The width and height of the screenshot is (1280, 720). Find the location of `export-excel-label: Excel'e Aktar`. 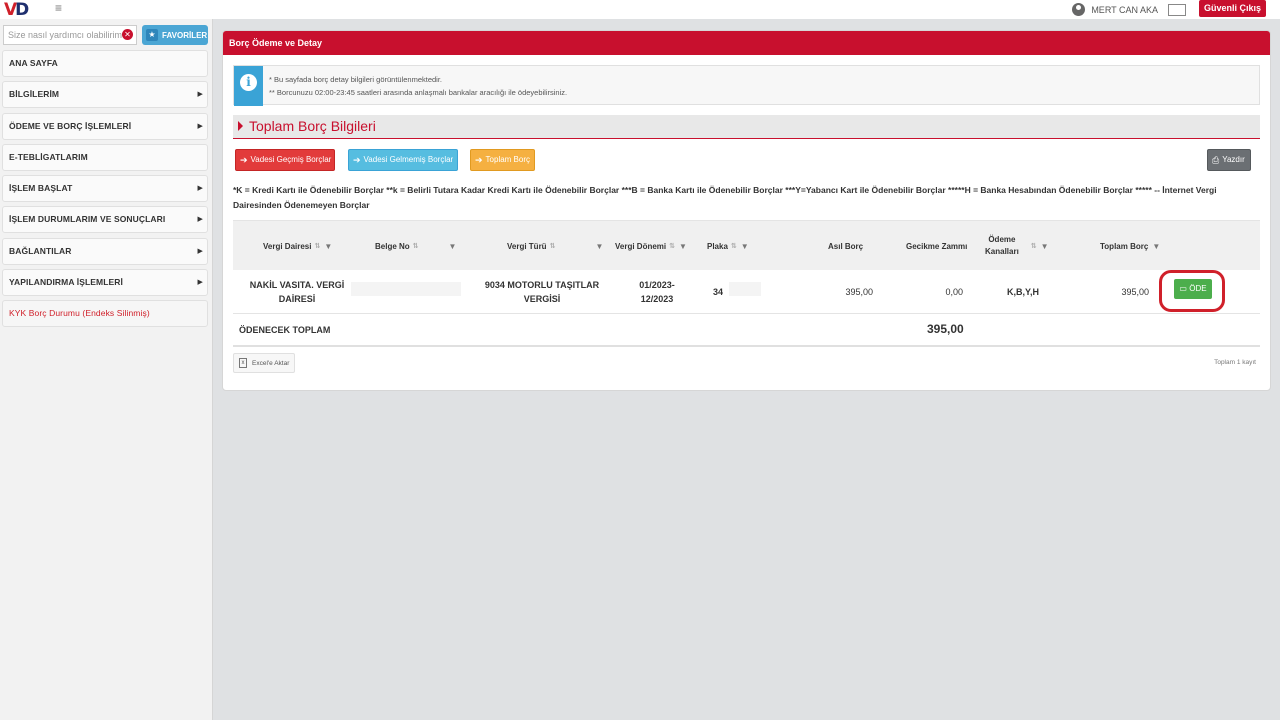

export-excel-label: Excel'e Aktar is located at coordinates (271, 363).